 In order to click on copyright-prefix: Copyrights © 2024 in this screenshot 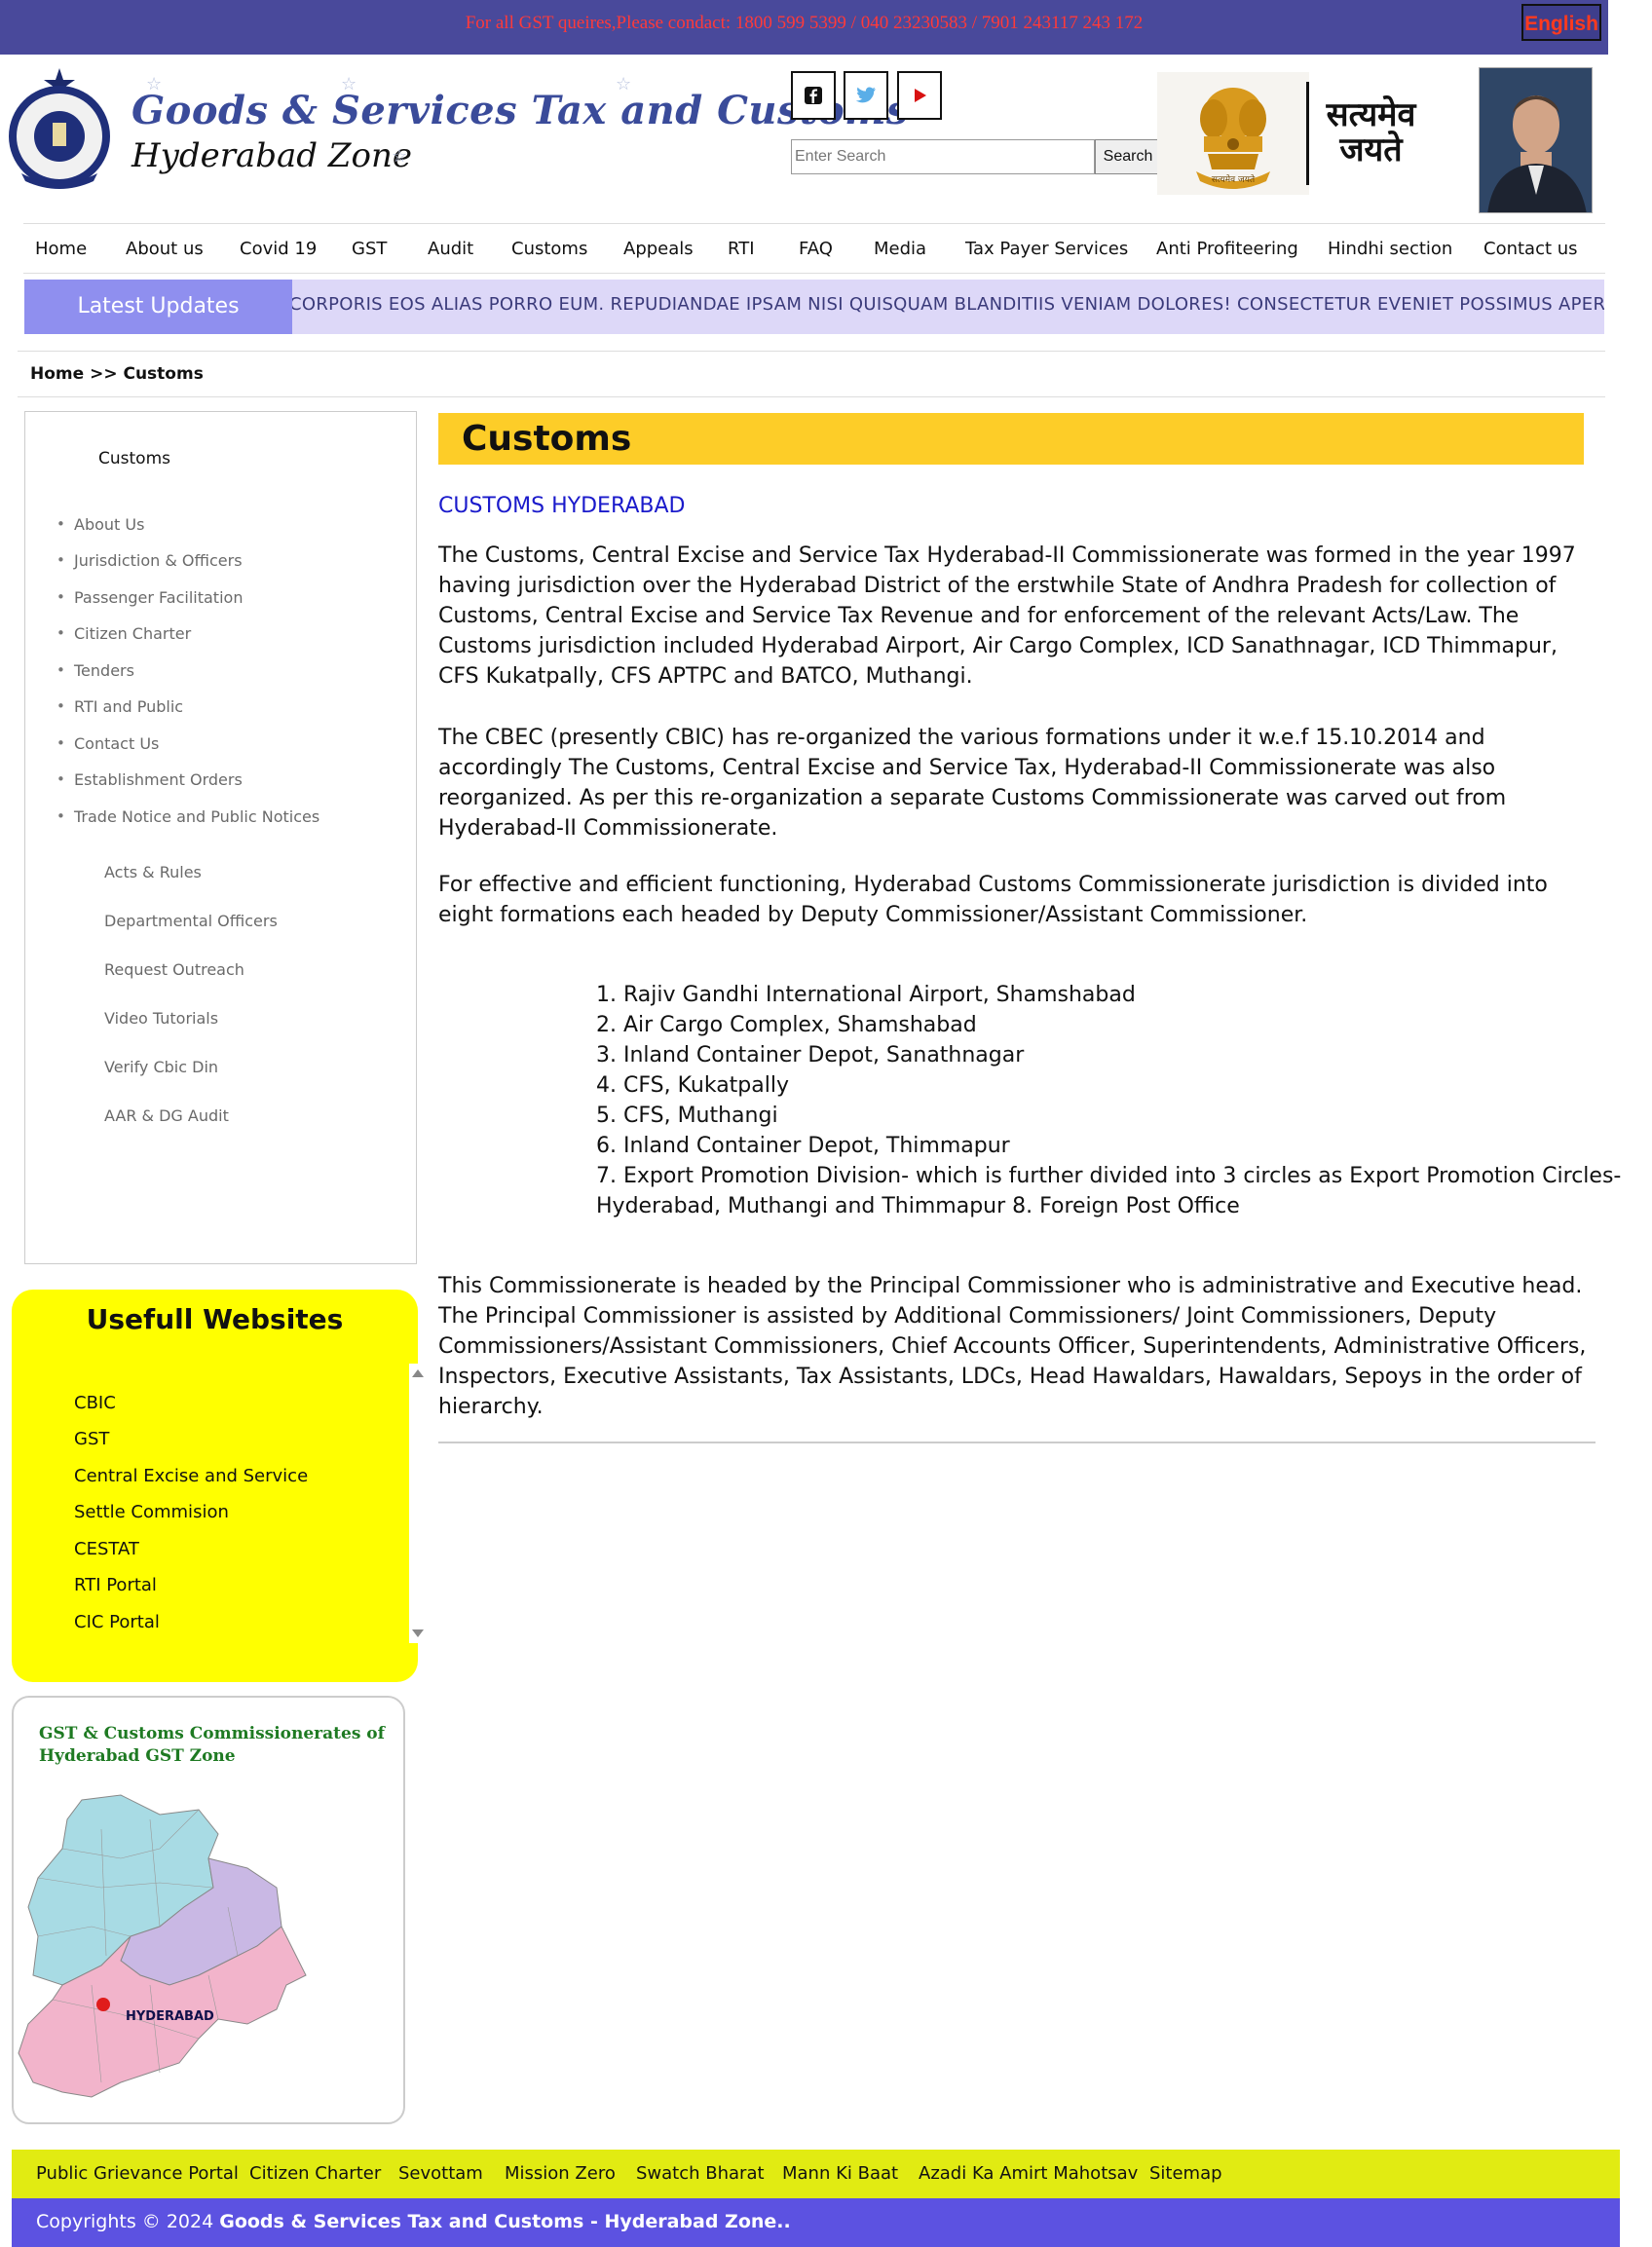, I will do `click(125, 2221)`.